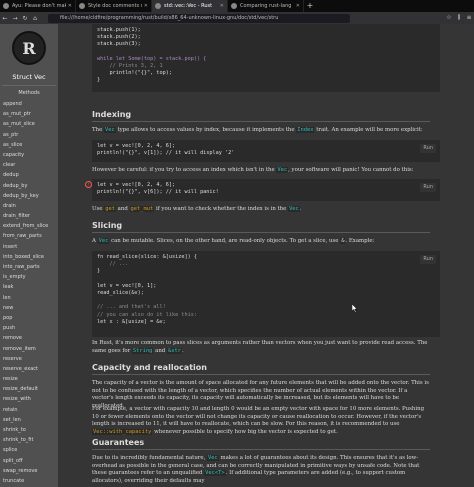 The height and width of the screenshot is (487, 474). I want to click on tab-title: std::vec::Vec - Rust, so click(188, 6).